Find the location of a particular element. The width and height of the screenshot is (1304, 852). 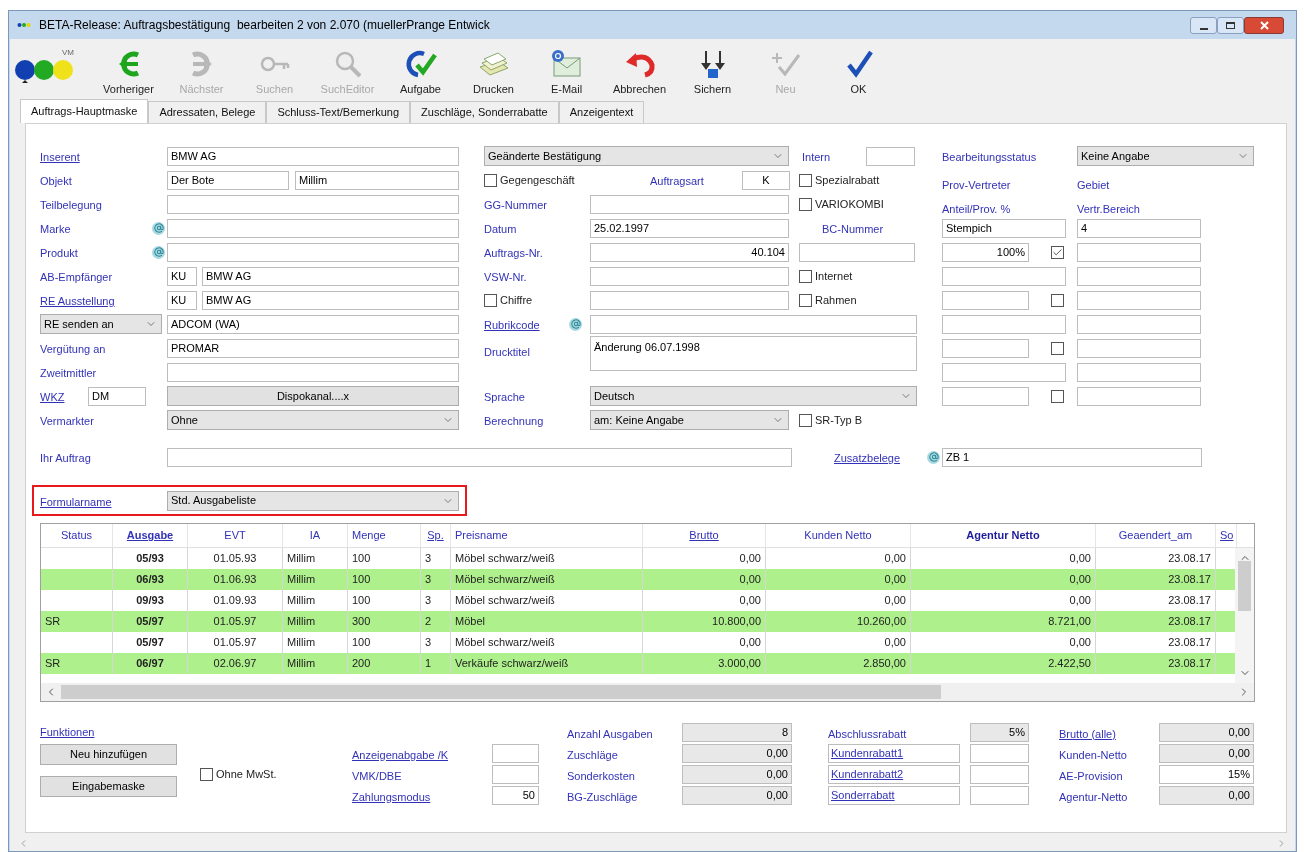

table-row: SR 06/97 02.06.97 Millim 200 1 Verkäufe schwarz/weiß 3.000,00 2.850,00 2.422,50 23.08.17 is located at coordinates (638, 663).